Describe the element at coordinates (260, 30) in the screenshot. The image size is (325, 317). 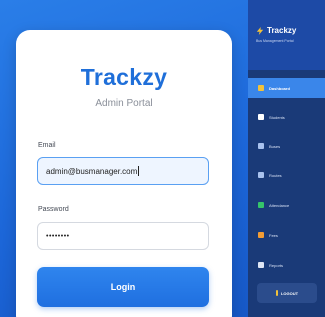
I see `lightning-icon` at that location.